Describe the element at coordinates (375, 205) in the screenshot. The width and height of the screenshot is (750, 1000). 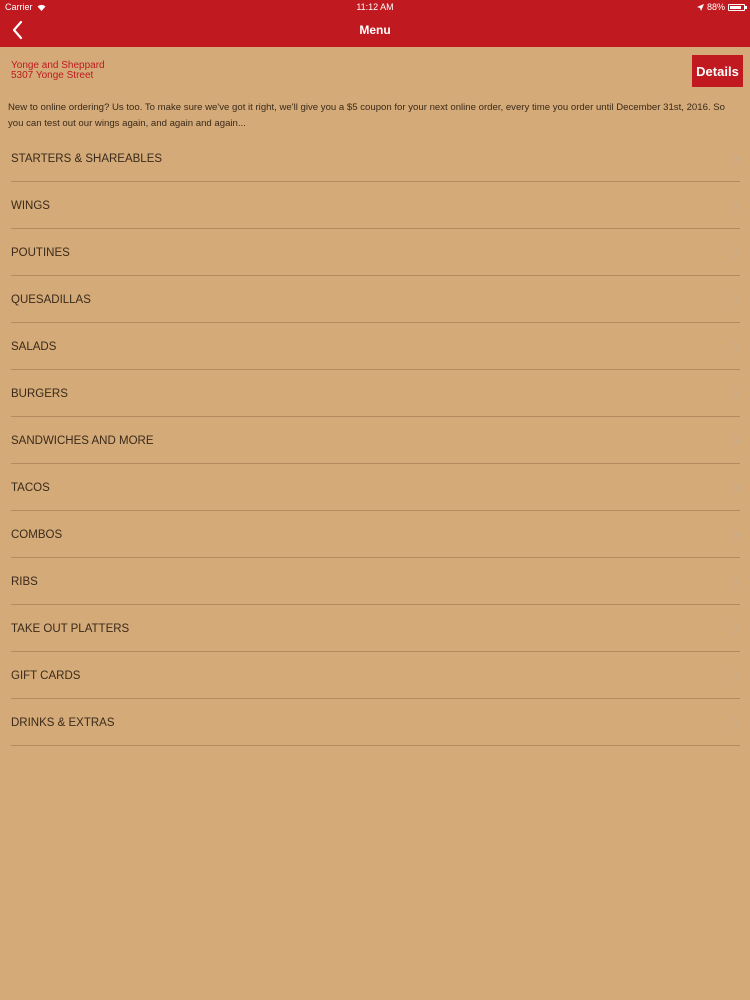
I see `menu-item: WINGS` at that location.